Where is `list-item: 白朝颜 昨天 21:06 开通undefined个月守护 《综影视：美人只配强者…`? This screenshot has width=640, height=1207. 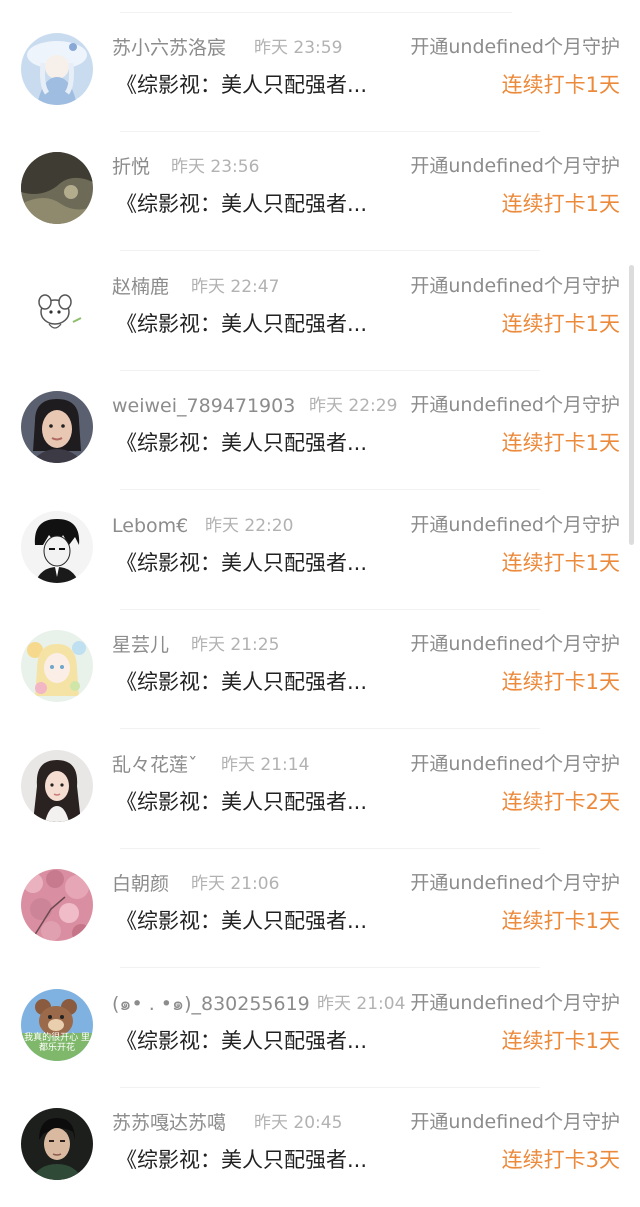
list-item: 白朝颜 昨天 21:06 开通undefined个月守护 《综影视：美人只配强者… is located at coordinates (320, 908).